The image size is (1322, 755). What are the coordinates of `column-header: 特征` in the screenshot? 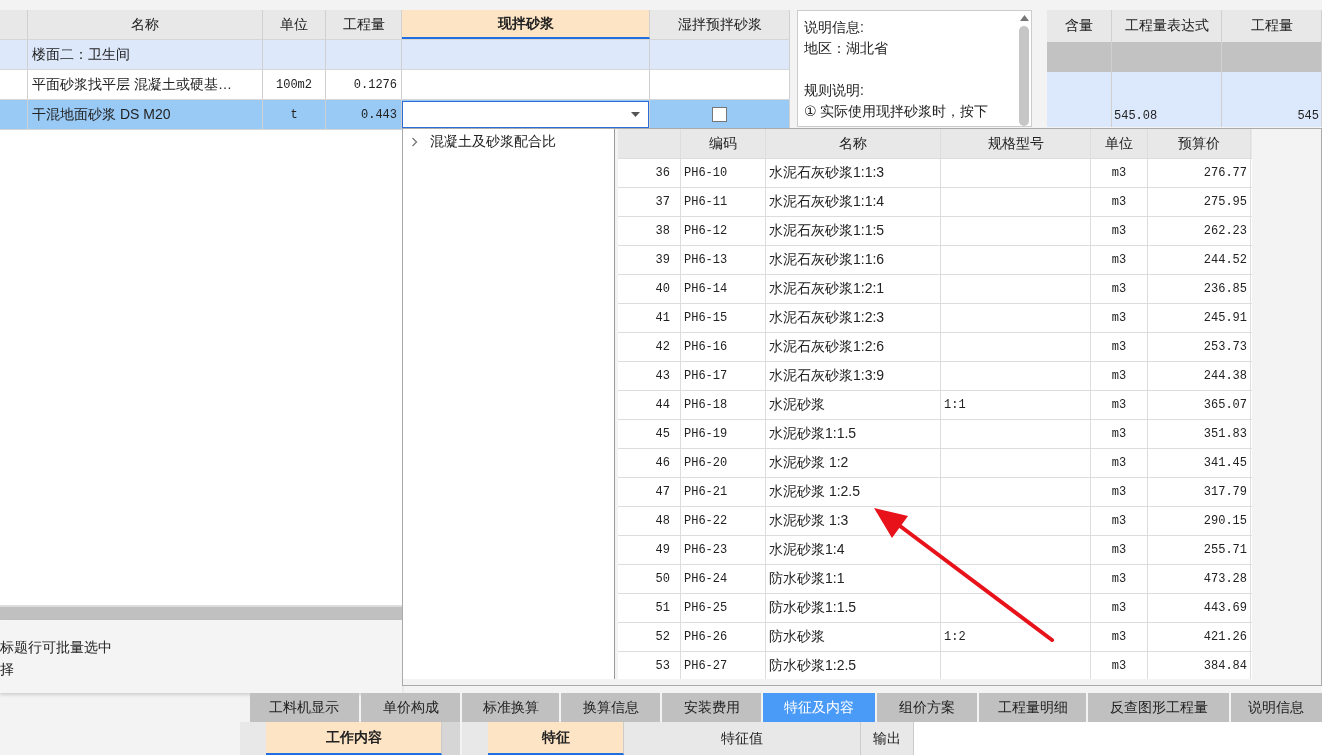 It's located at (556, 738).